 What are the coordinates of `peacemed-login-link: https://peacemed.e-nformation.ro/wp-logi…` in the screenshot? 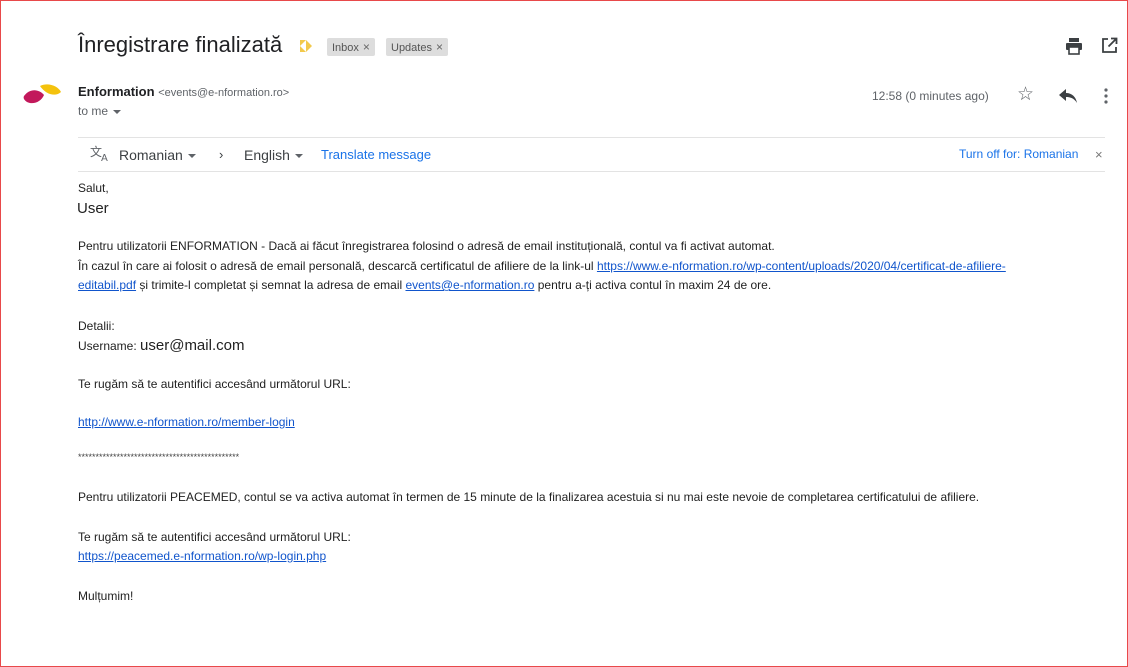 It's located at (202, 556).